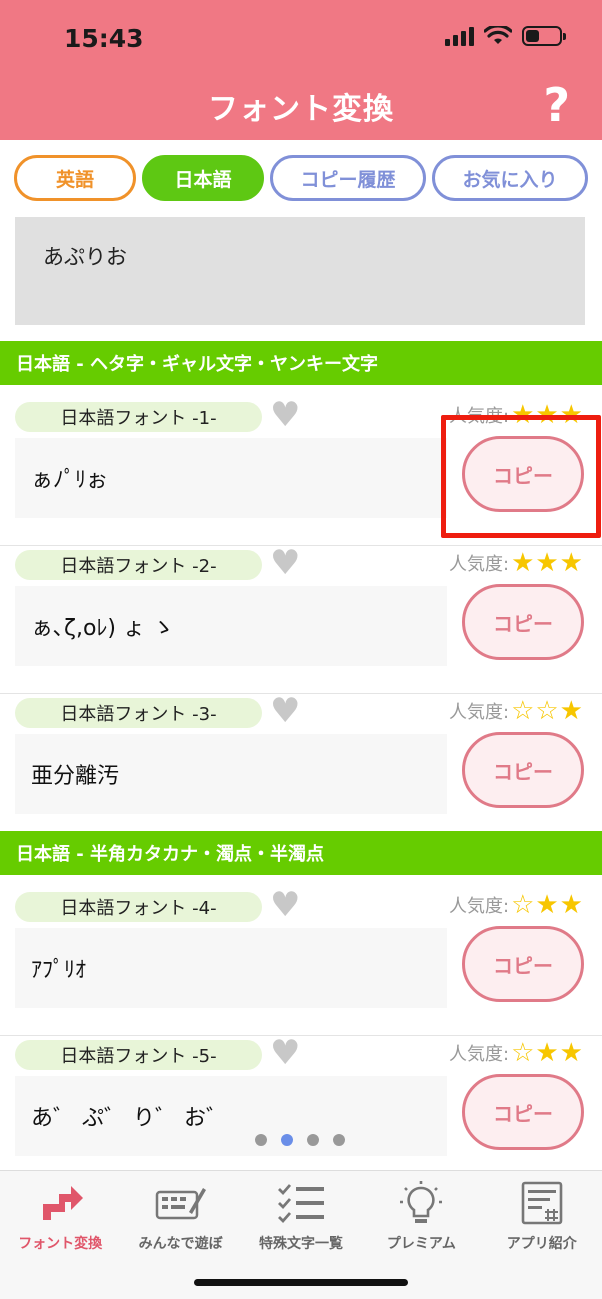 The height and width of the screenshot is (1299, 602). I want to click on nav-item-font-convert: フォント変換, so click(60, 1216).